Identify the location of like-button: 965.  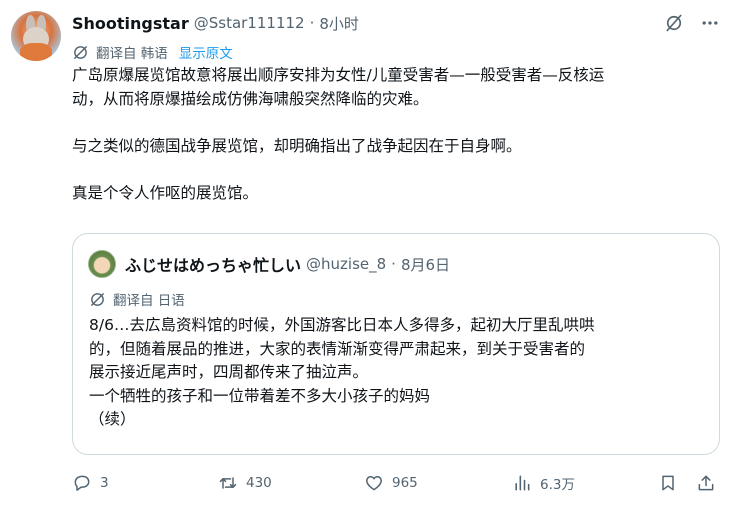
(391, 483).